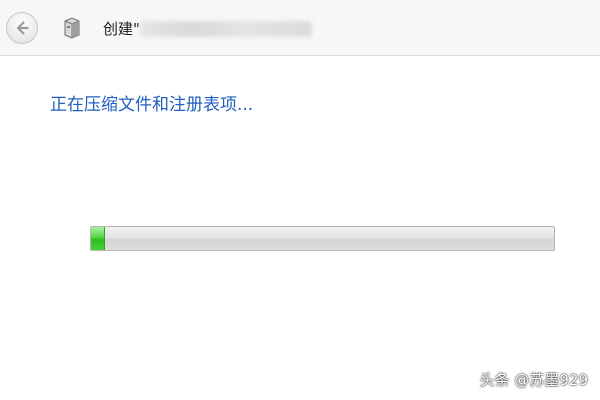 The image size is (600, 400). I want to click on back-button, so click(22, 28).